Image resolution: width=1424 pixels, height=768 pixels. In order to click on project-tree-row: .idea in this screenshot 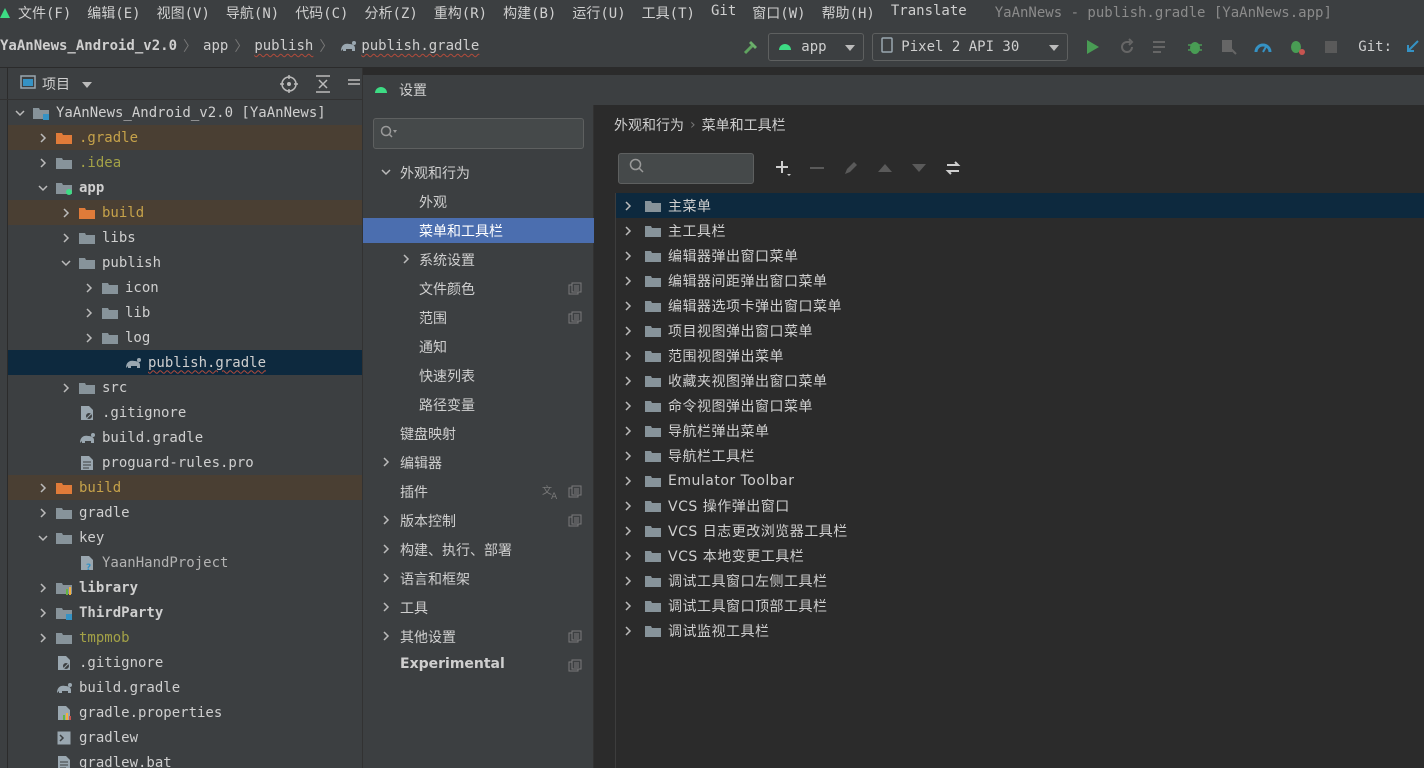, I will do `click(185, 162)`.